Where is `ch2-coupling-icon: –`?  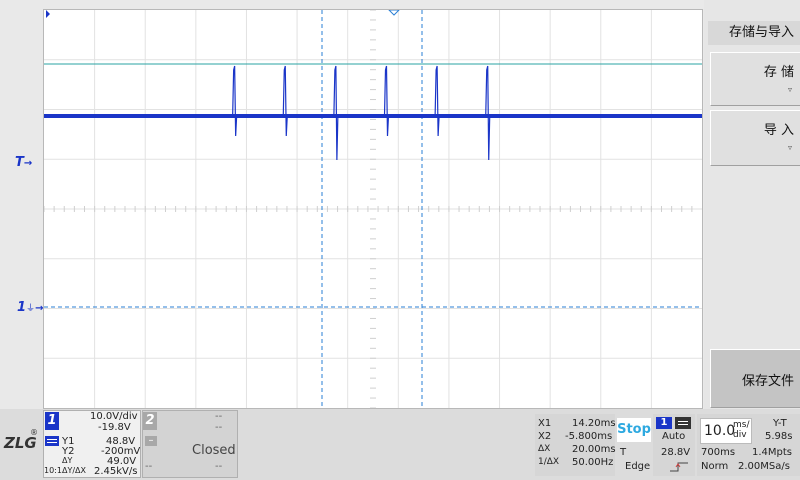 ch2-coupling-icon: – is located at coordinates (151, 441).